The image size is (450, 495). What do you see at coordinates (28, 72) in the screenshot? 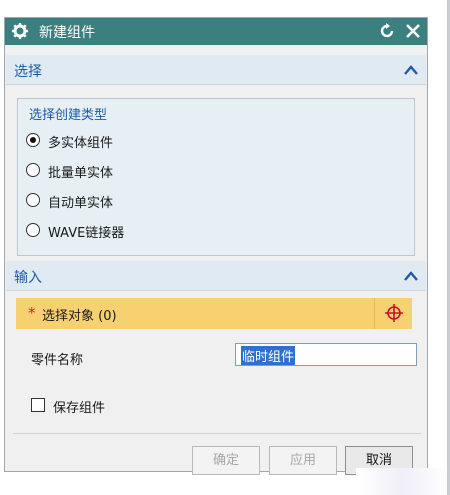
I see `select-section-title: 选择` at bounding box center [28, 72].